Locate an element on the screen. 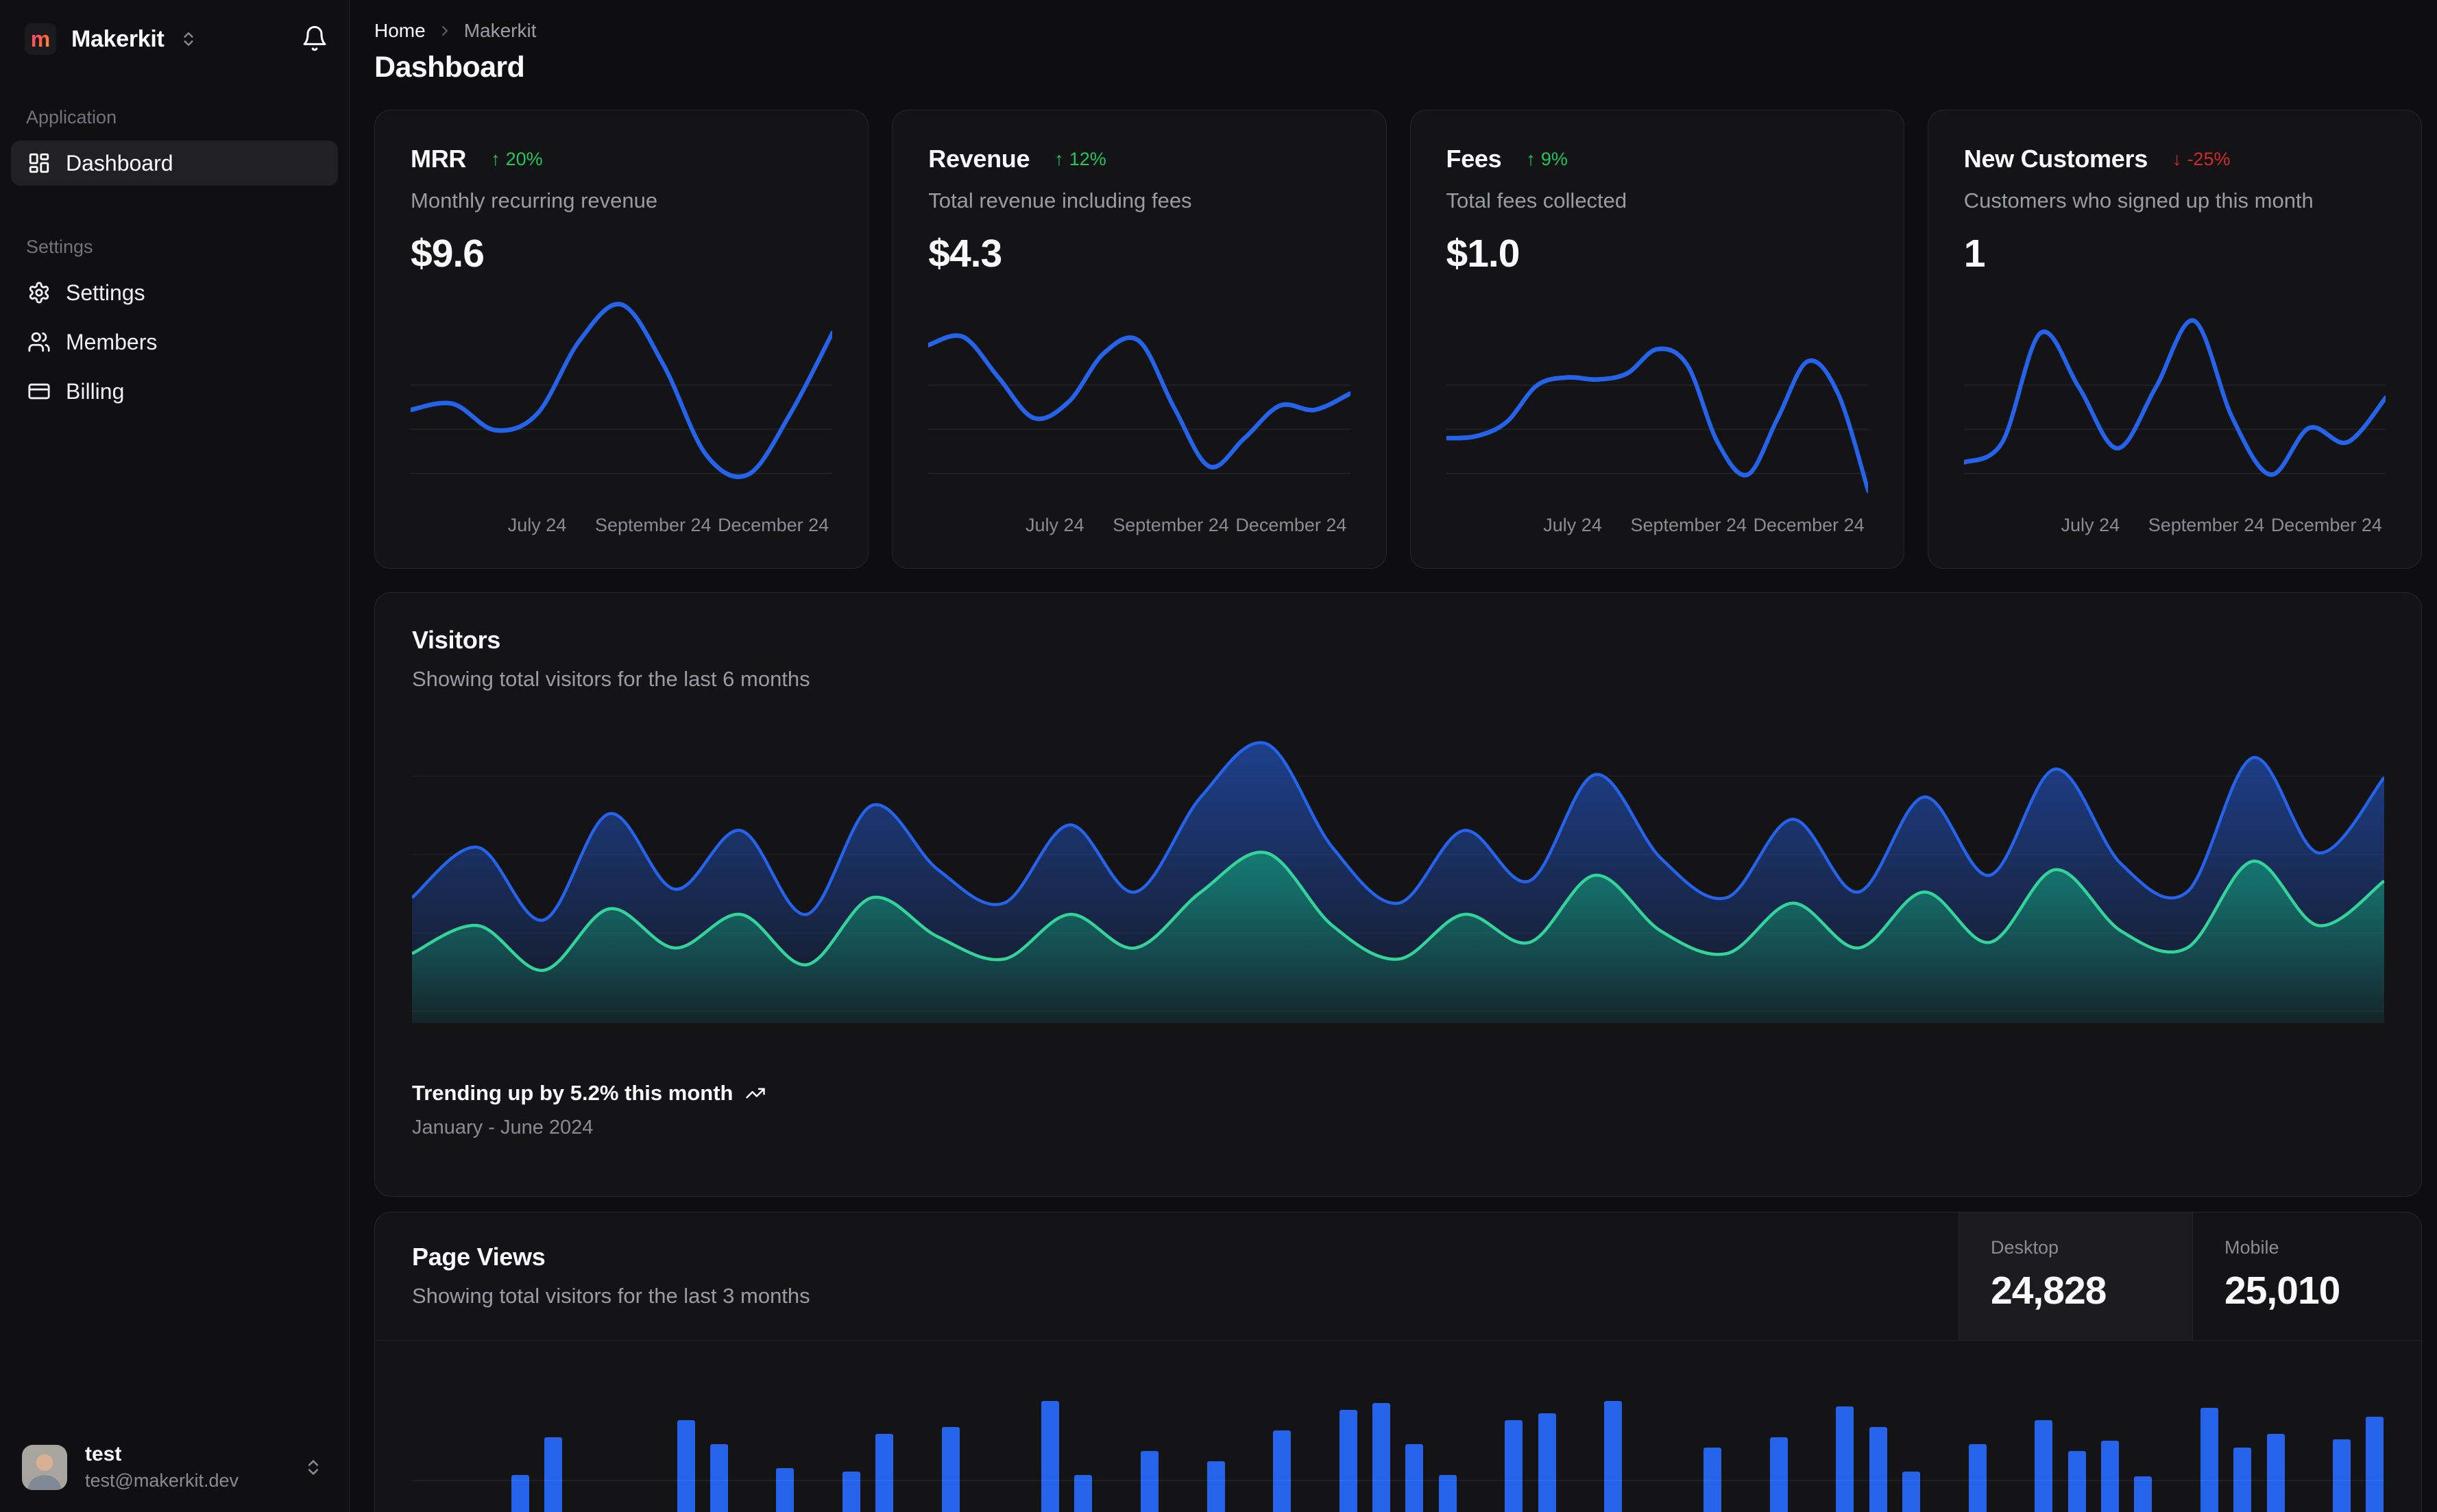  sidebar-header: m Makerkit is located at coordinates (174, 28).